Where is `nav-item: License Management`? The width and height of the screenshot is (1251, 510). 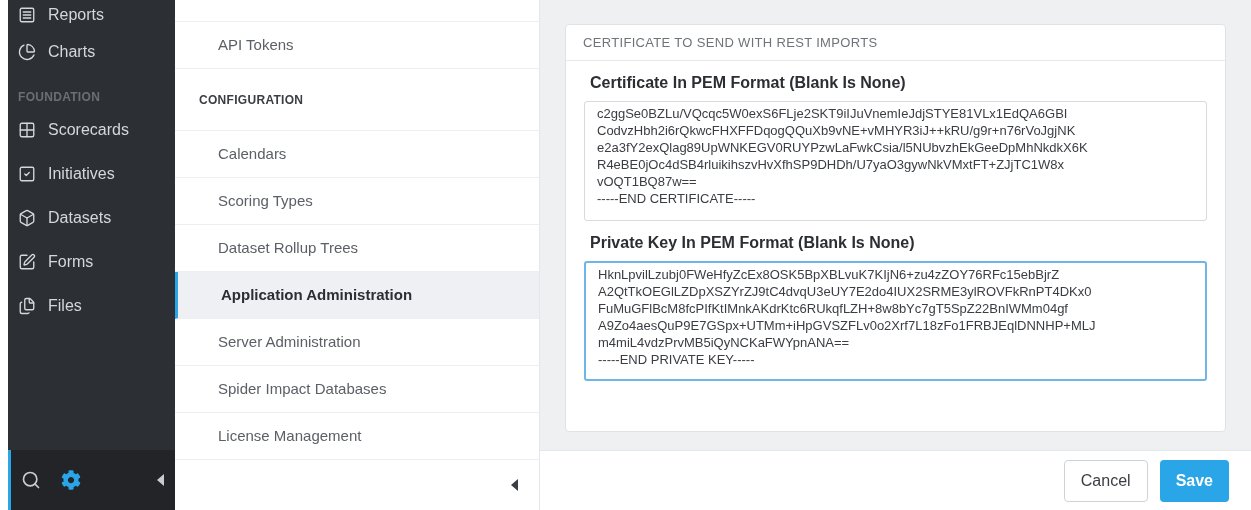 nav-item: License Management is located at coordinates (357, 436).